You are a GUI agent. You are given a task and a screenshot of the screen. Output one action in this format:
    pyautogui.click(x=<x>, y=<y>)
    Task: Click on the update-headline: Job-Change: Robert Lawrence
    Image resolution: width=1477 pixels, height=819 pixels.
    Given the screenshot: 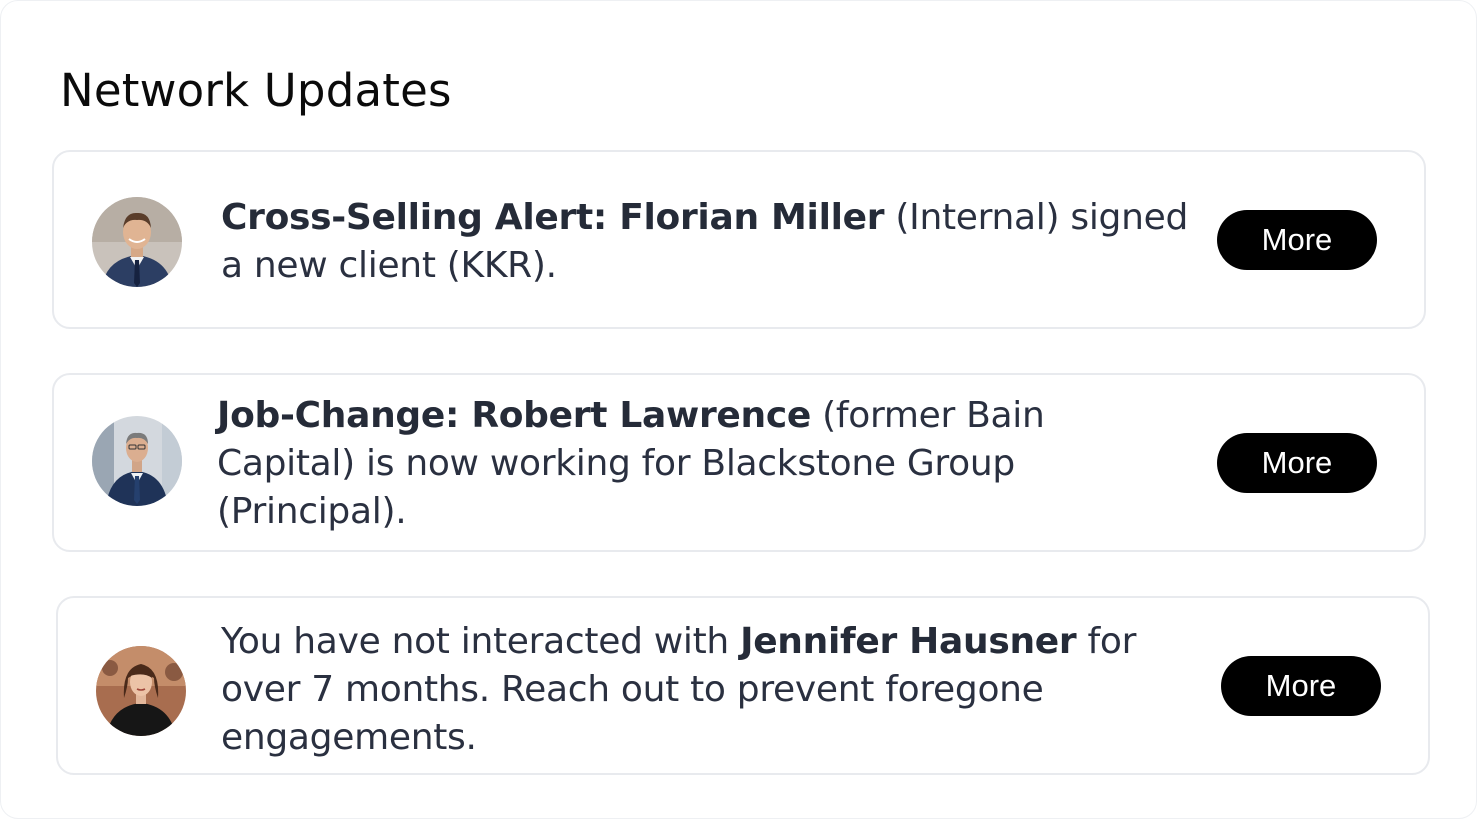 What is the action you would take?
    pyautogui.click(x=514, y=415)
    